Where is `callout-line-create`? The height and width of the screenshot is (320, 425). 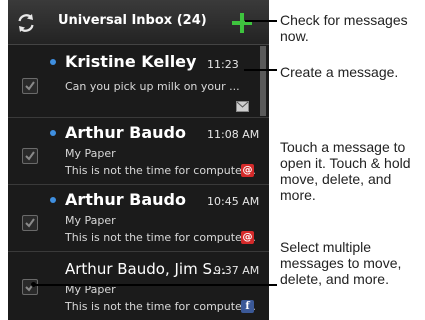 callout-line-create is located at coordinates (260, 70).